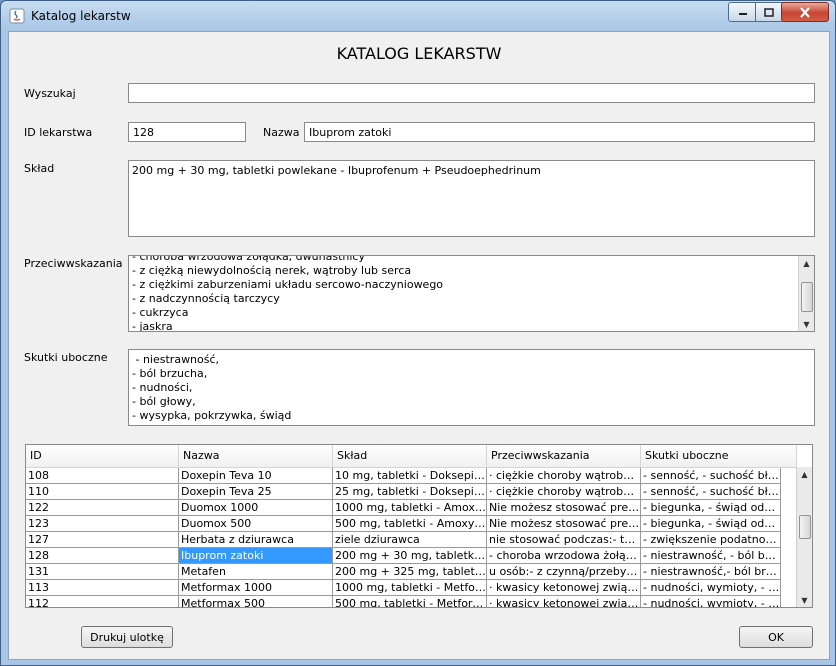  Describe the element at coordinates (410, 601) in the screenshot. I see `cell-composition: 500 mg, tabletki - Metforminum` at that location.